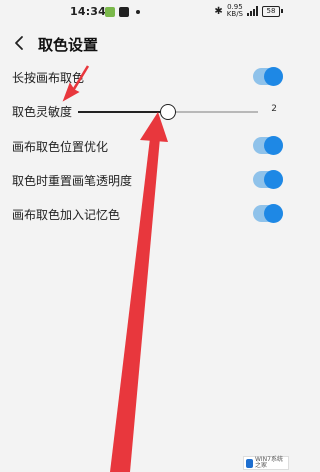 The image size is (320, 472). I want to click on tiktok-notification-icon, so click(124, 12).